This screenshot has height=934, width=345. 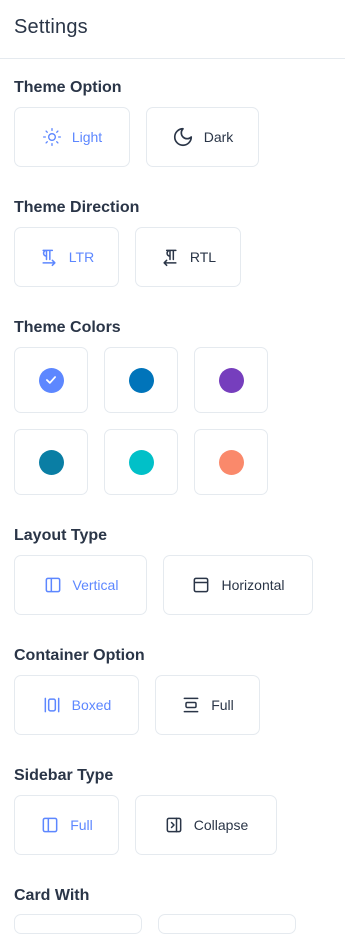 I want to click on rtl-label: RTL, so click(x=203, y=257).